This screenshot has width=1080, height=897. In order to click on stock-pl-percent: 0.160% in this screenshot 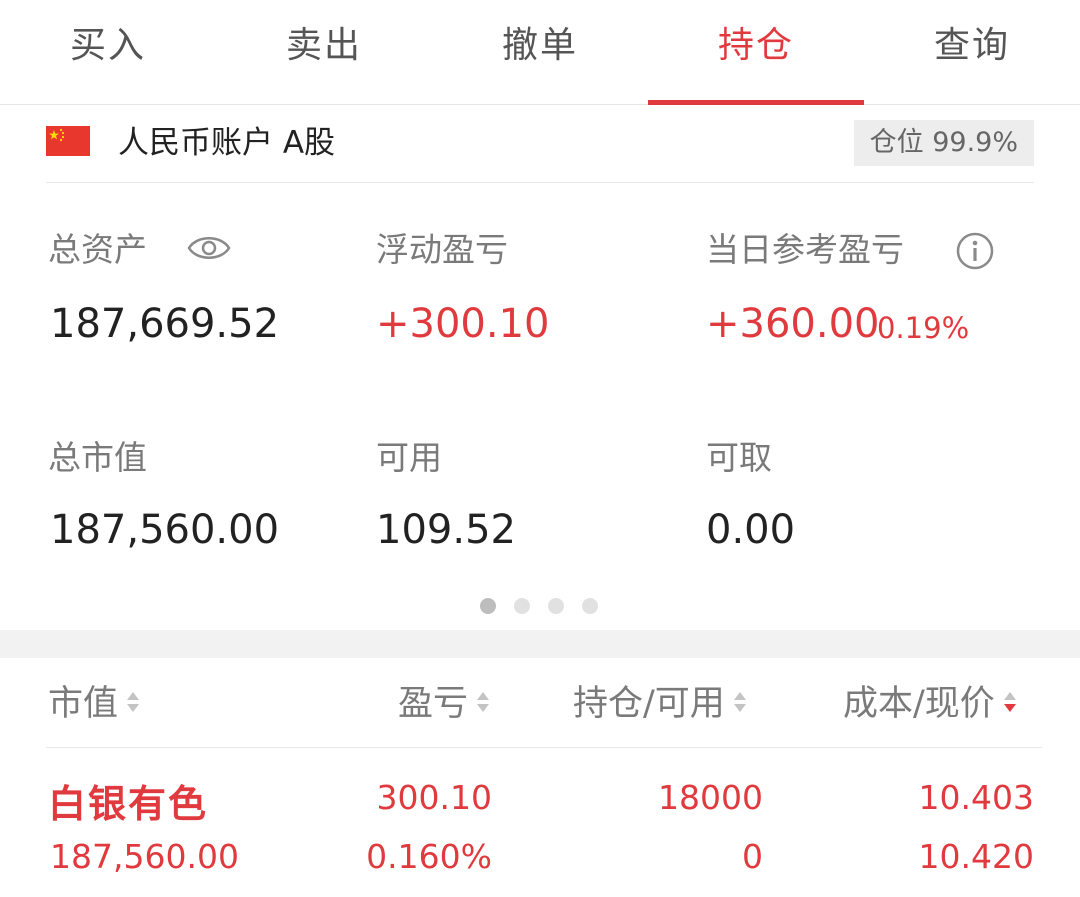, I will do `click(429, 856)`.